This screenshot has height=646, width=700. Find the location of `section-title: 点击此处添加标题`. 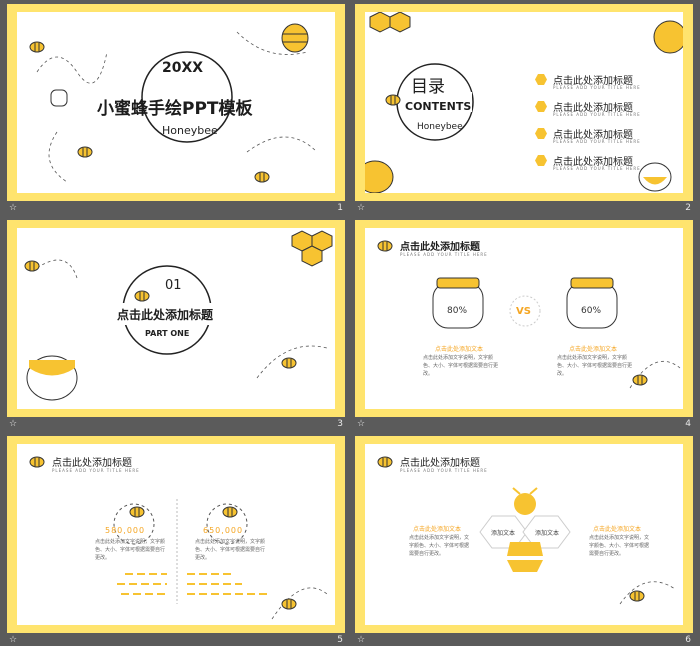

section-title: 点击此处添加标题 is located at coordinates (165, 315).